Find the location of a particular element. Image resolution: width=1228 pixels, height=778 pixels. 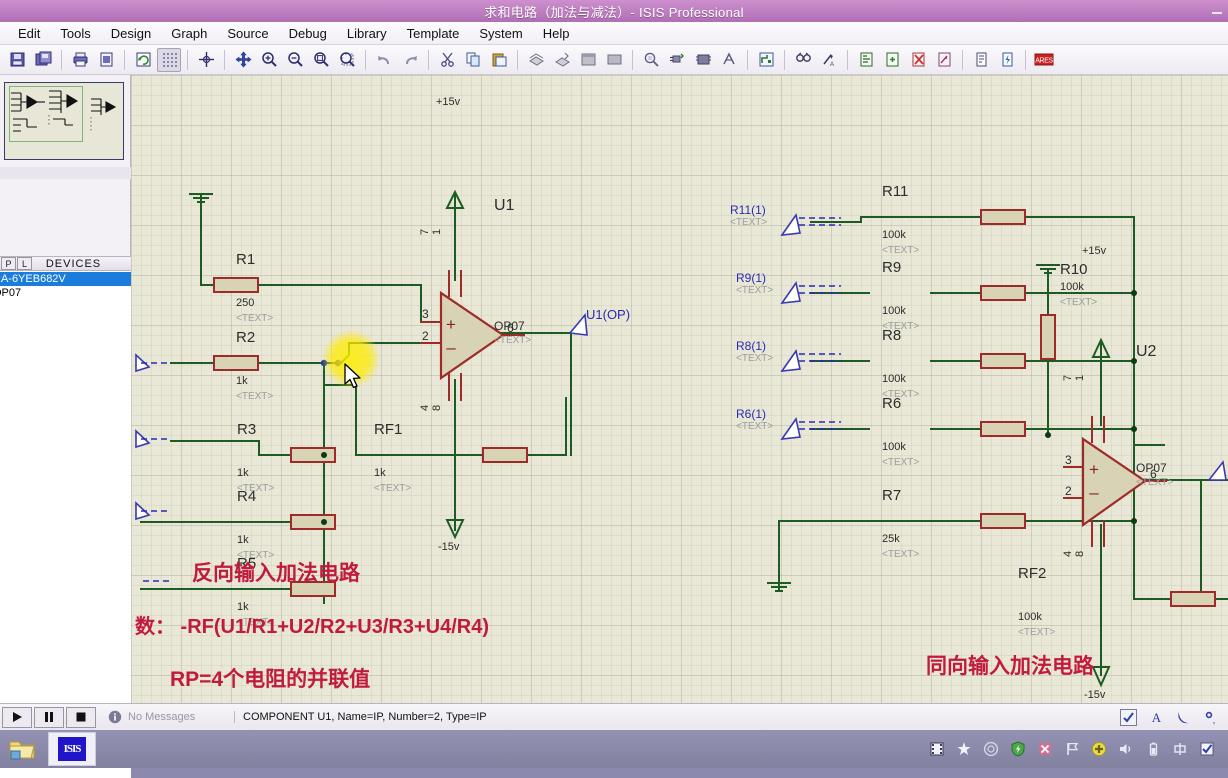

device-list-item: OP07 is located at coordinates (65, 293).